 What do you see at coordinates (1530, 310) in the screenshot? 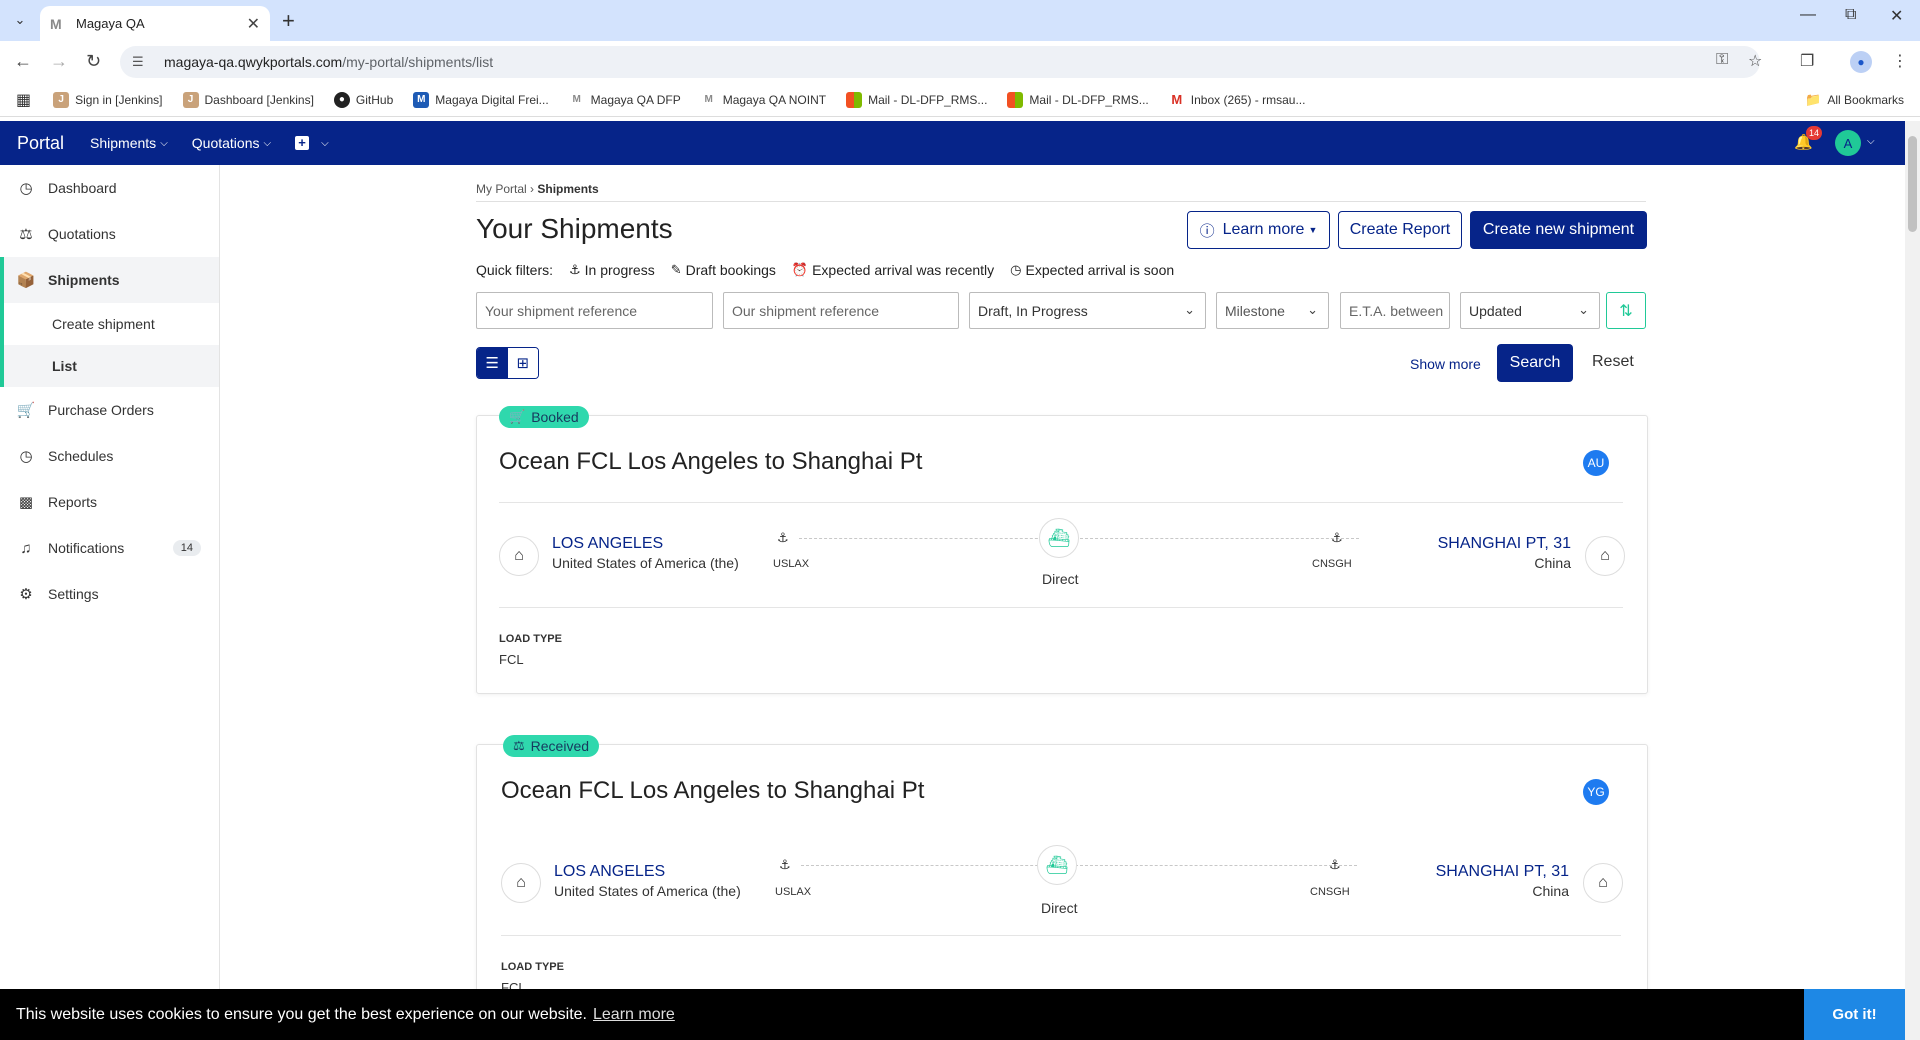
I see `sort-select: Updated ⌄` at bounding box center [1530, 310].